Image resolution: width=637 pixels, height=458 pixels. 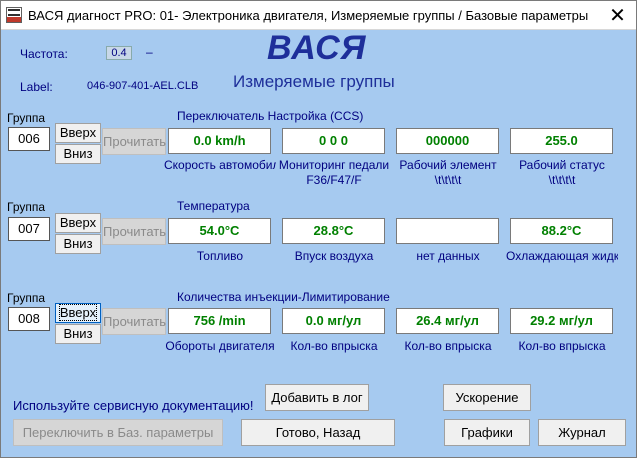 I want to click on measure-caption: Обороты двигателя, so click(x=220, y=346).